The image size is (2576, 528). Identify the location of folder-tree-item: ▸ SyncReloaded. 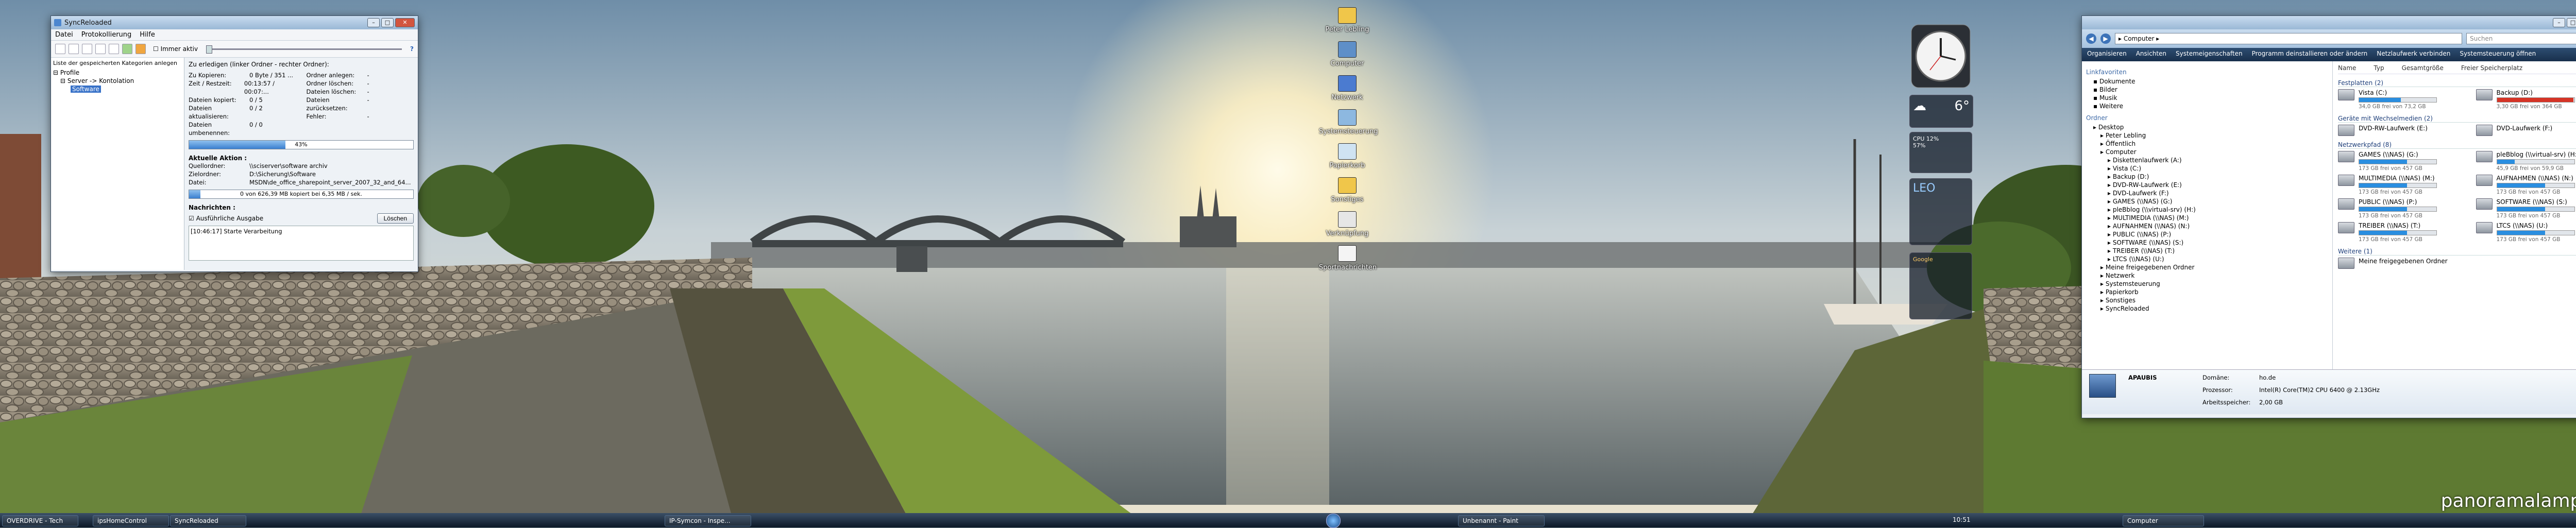
(2207, 308).